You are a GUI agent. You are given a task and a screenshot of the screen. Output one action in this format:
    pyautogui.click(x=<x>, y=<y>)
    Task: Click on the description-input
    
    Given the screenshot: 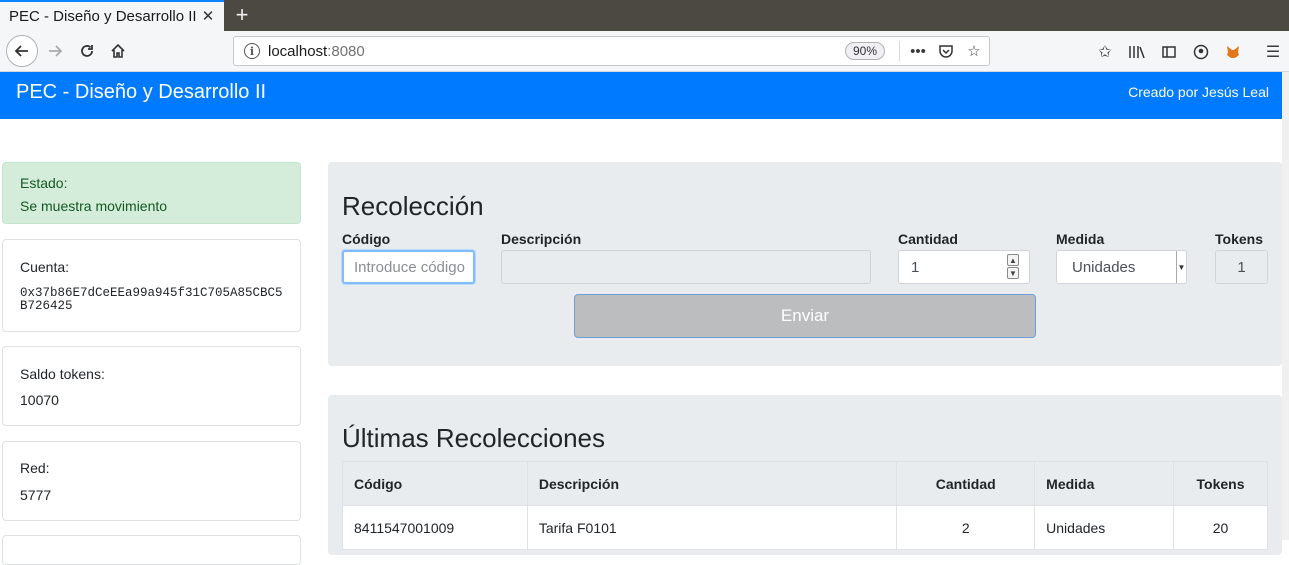 What is the action you would take?
    pyautogui.click(x=686, y=267)
    